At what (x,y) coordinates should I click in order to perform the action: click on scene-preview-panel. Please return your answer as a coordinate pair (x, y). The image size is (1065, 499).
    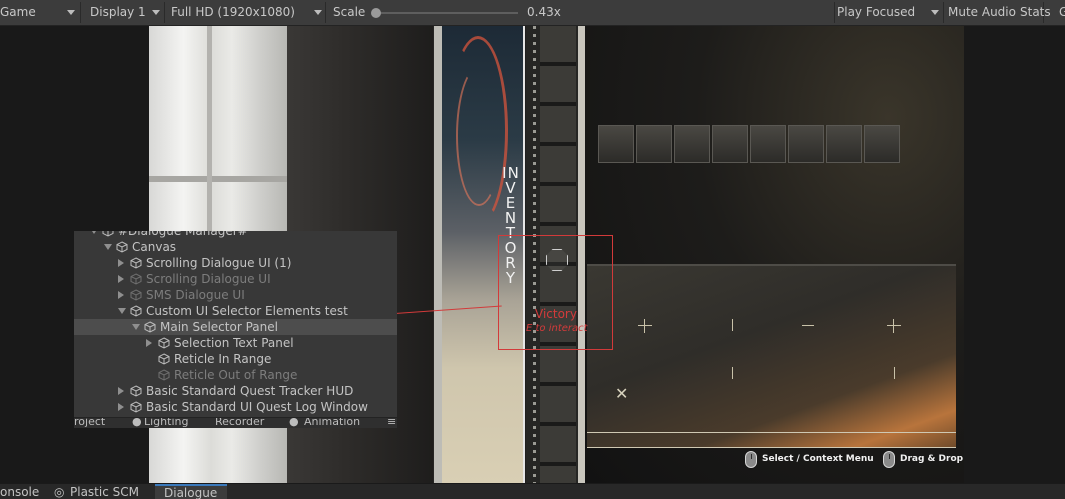
    Looking at the image, I should click on (771, 356).